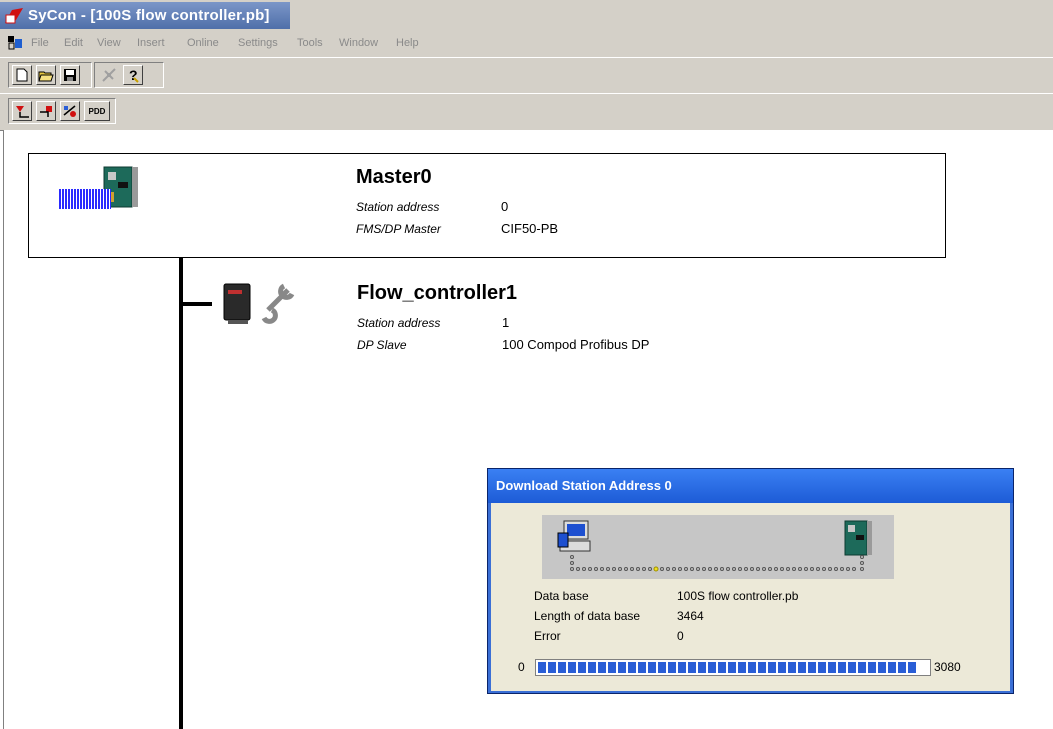 The width and height of the screenshot is (1053, 729). Describe the element at coordinates (727, 667) in the screenshot. I see `download-progress-fill` at that location.